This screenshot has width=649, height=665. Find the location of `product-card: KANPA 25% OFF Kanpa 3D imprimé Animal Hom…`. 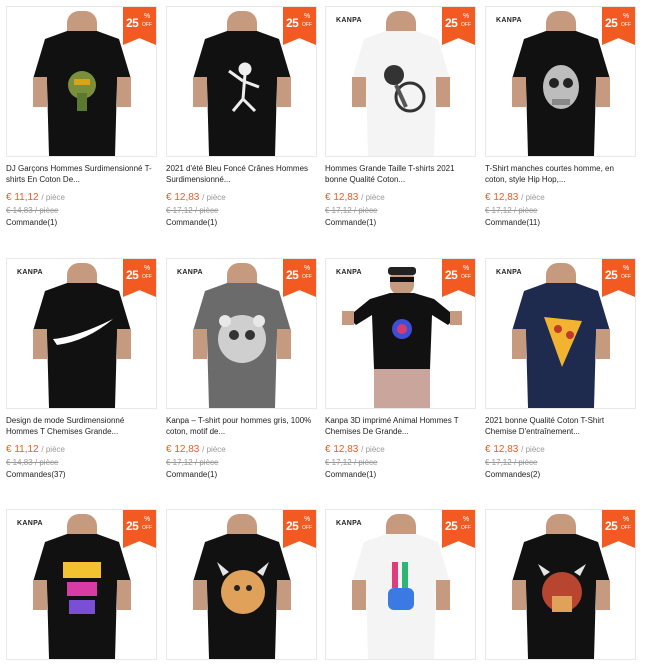

product-card: KANPA 25% OFF Kanpa 3D imprimé Animal Hom… is located at coordinates (400, 368).